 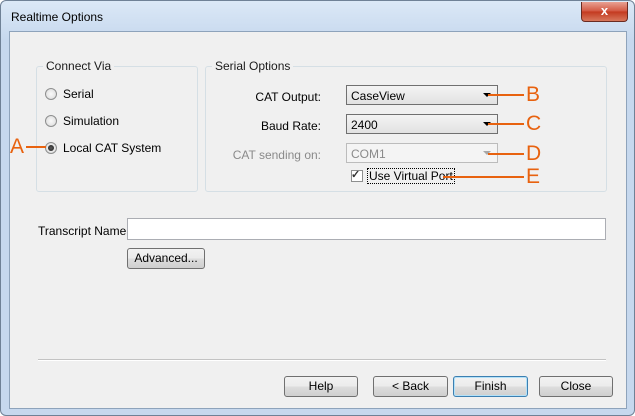 What do you see at coordinates (91, 121) in the screenshot?
I see `radio-label-simulation: Simulation` at bounding box center [91, 121].